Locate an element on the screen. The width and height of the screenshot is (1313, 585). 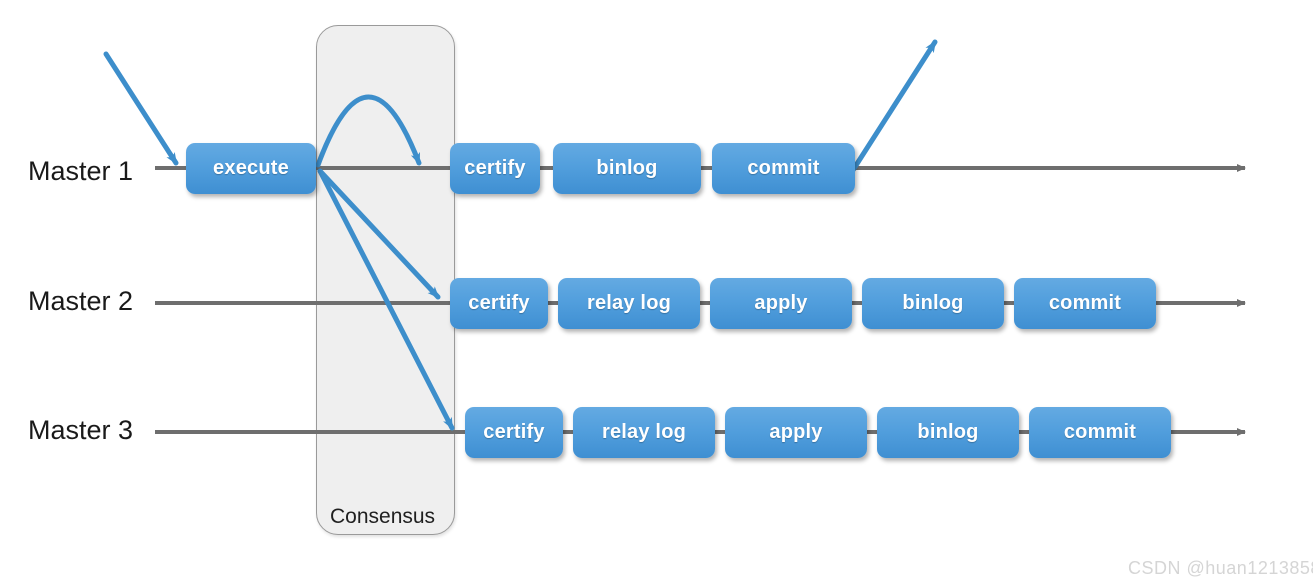
stage-master-3-apply: apply is located at coordinates (796, 432).